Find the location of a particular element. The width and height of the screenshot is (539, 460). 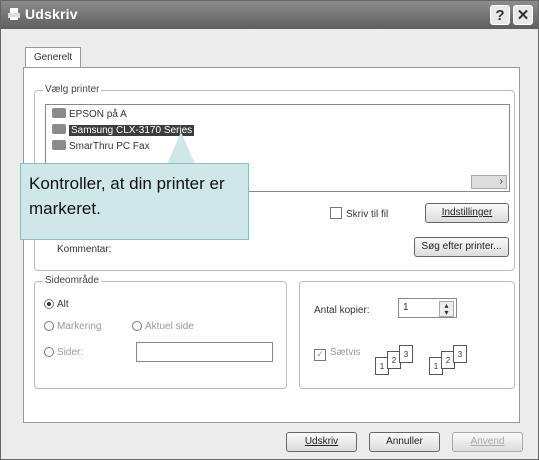

radio-selection: Markering is located at coordinates (72, 326).